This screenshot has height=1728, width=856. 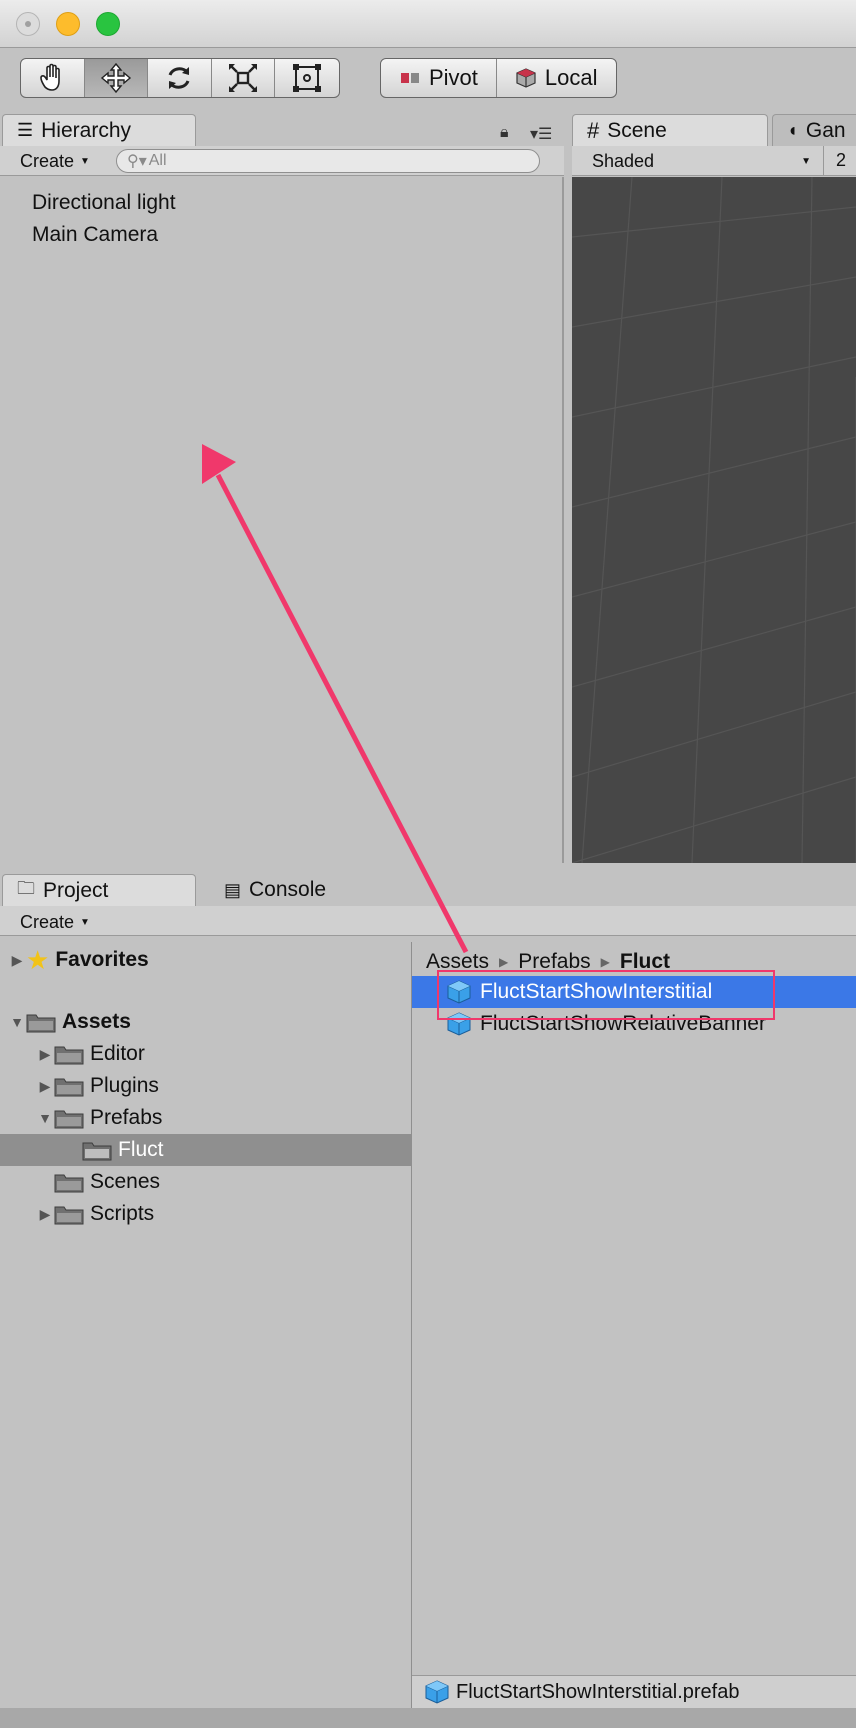 I want to click on scale-tool-button, so click(x=244, y=78).